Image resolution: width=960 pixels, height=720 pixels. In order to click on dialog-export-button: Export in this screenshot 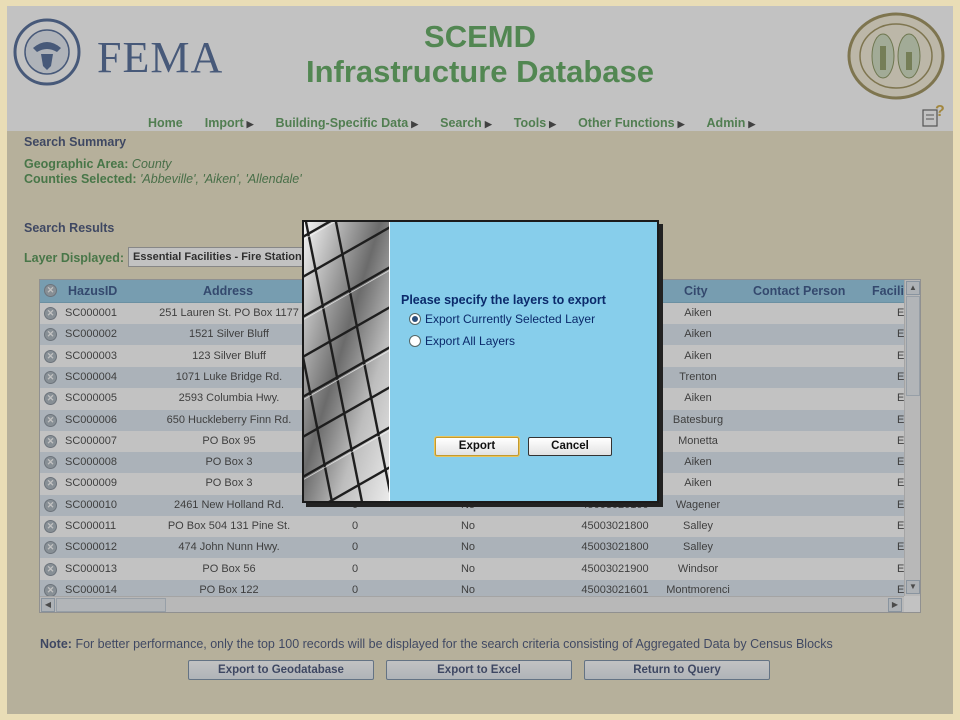, I will do `click(477, 446)`.